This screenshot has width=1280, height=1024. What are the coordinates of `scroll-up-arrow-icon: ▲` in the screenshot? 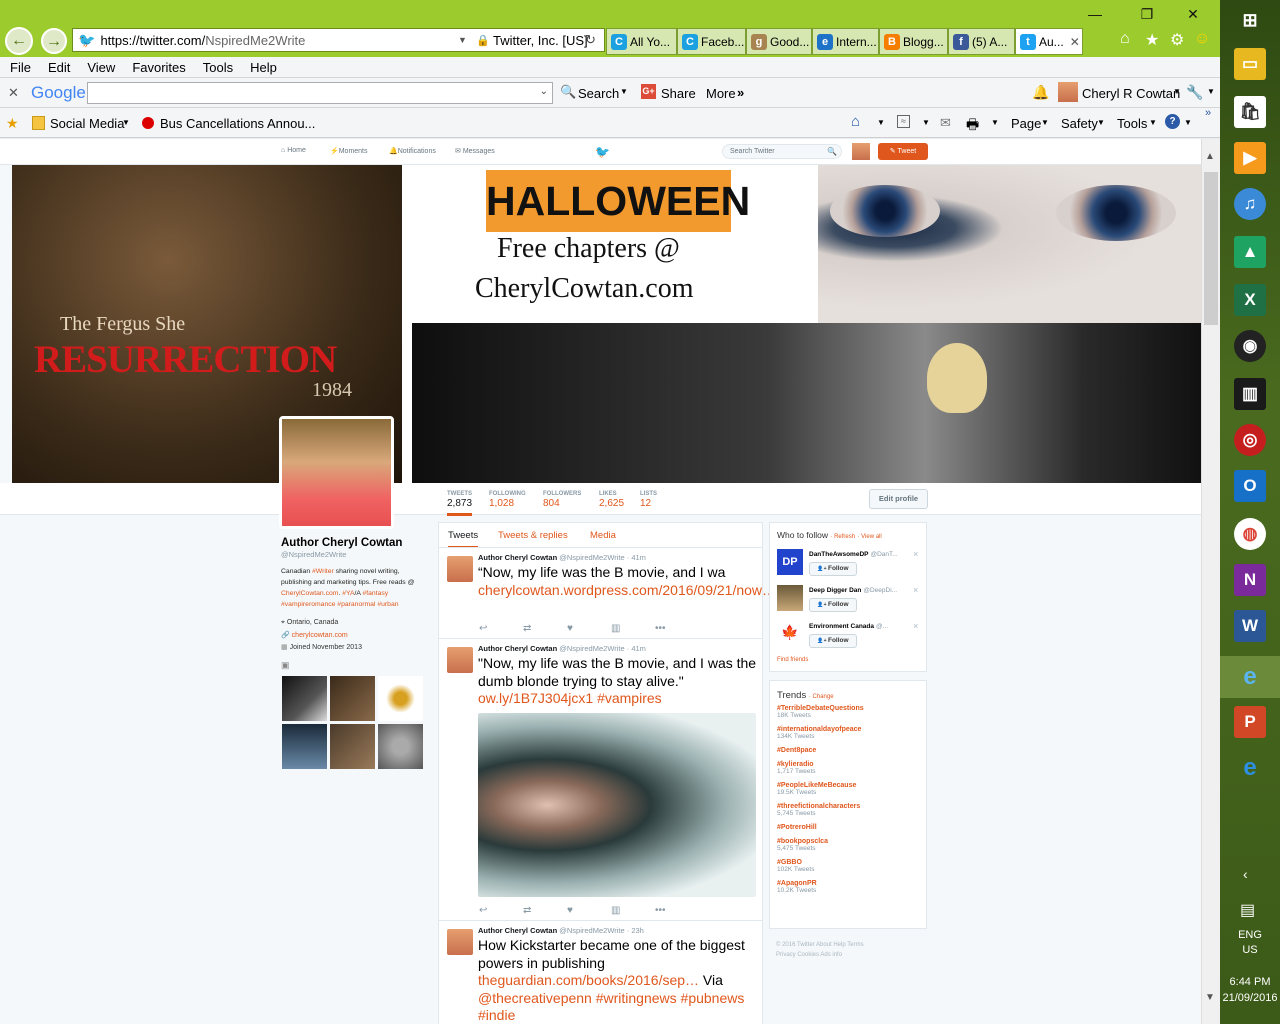 It's located at (1210, 156).